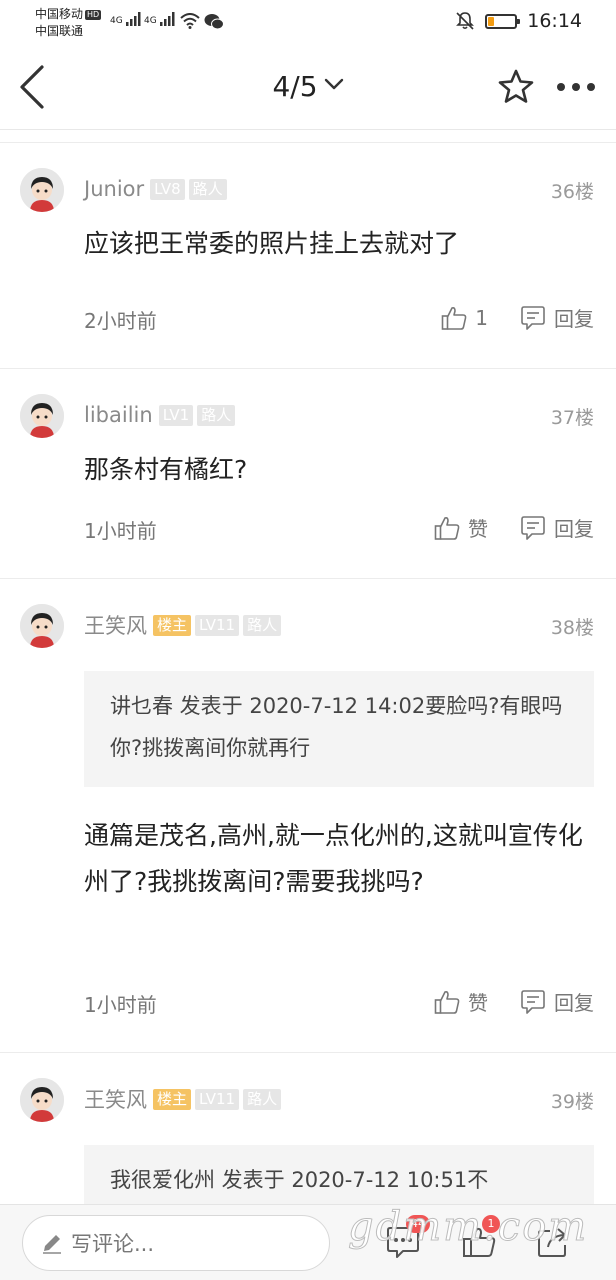  Describe the element at coordinates (295, 86) in the screenshot. I see `page-indicator: 4/5` at that location.